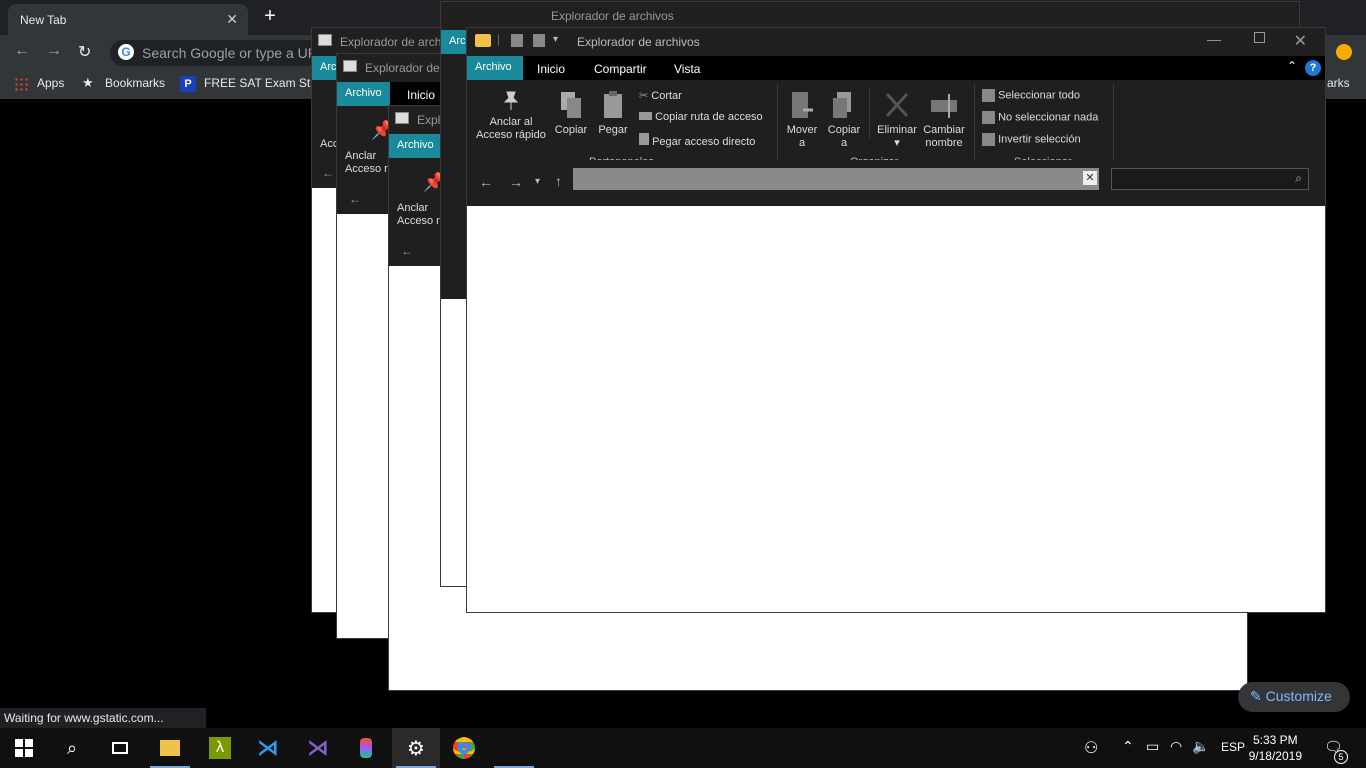 The image size is (1366, 768). What do you see at coordinates (1040, 117) in the screenshot?
I see `select-none-button: No seleccionar nada` at bounding box center [1040, 117].